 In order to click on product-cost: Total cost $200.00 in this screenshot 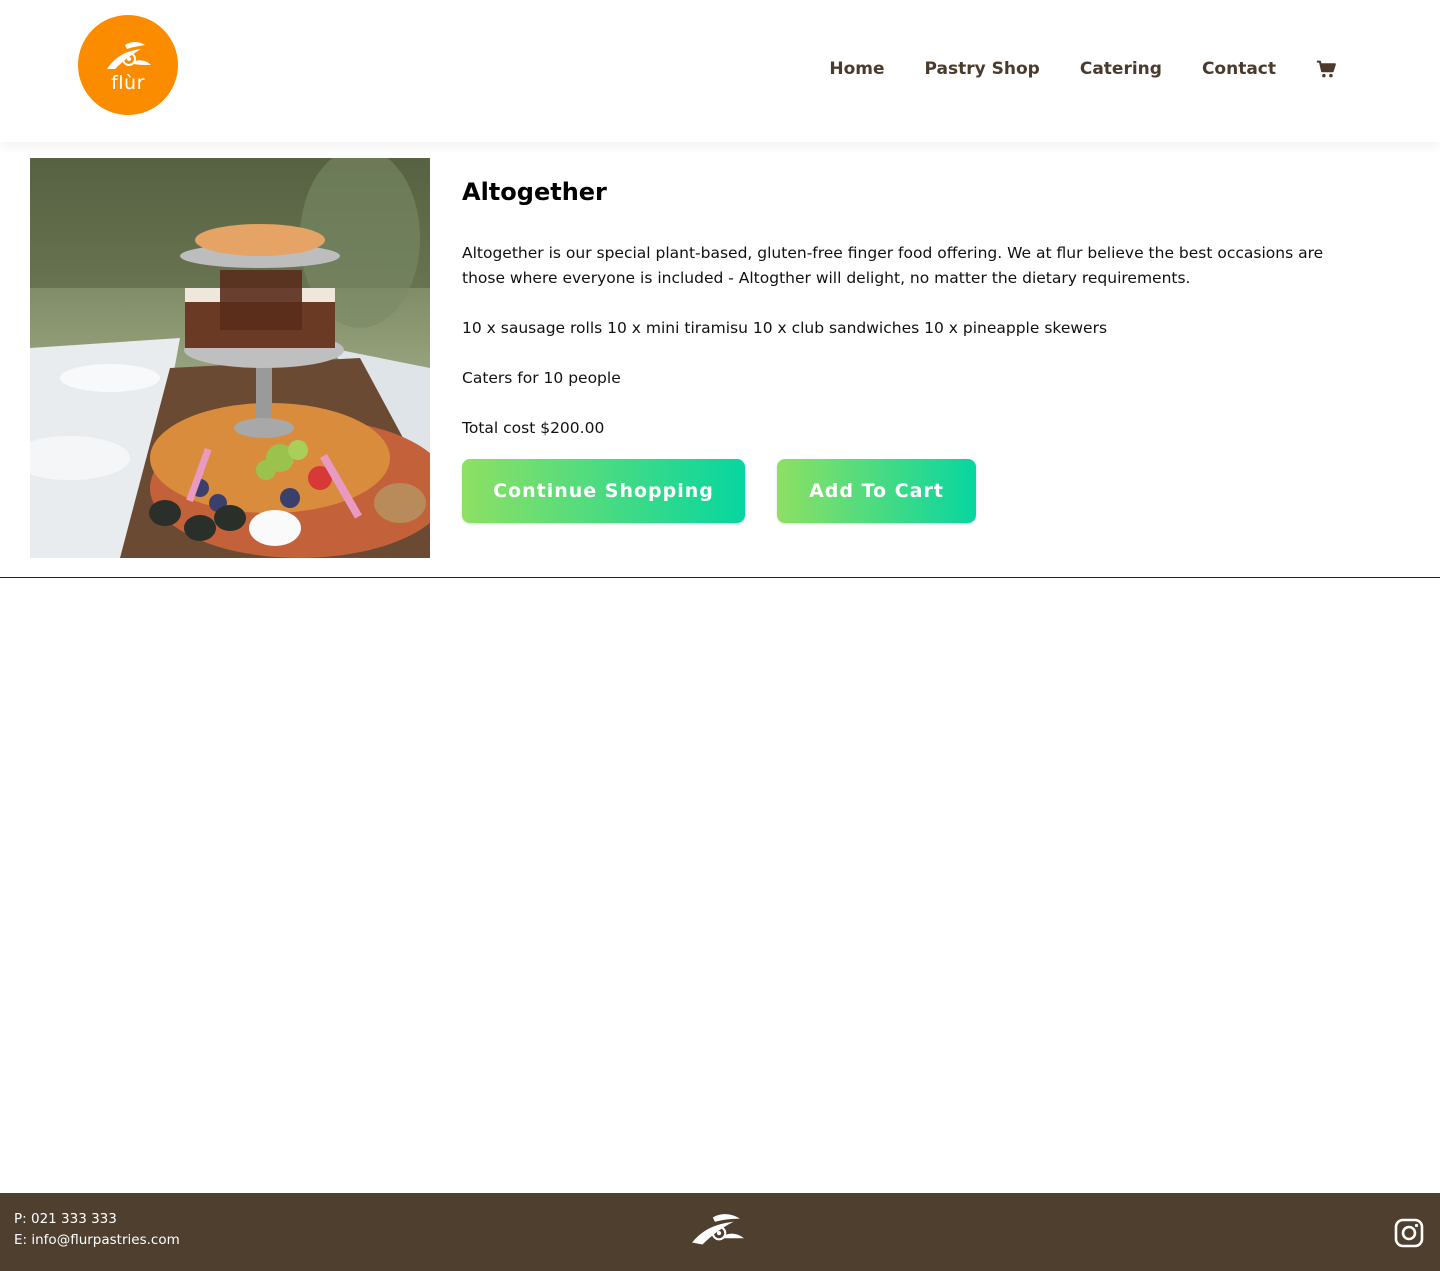, I will do `click(533, 428)`.